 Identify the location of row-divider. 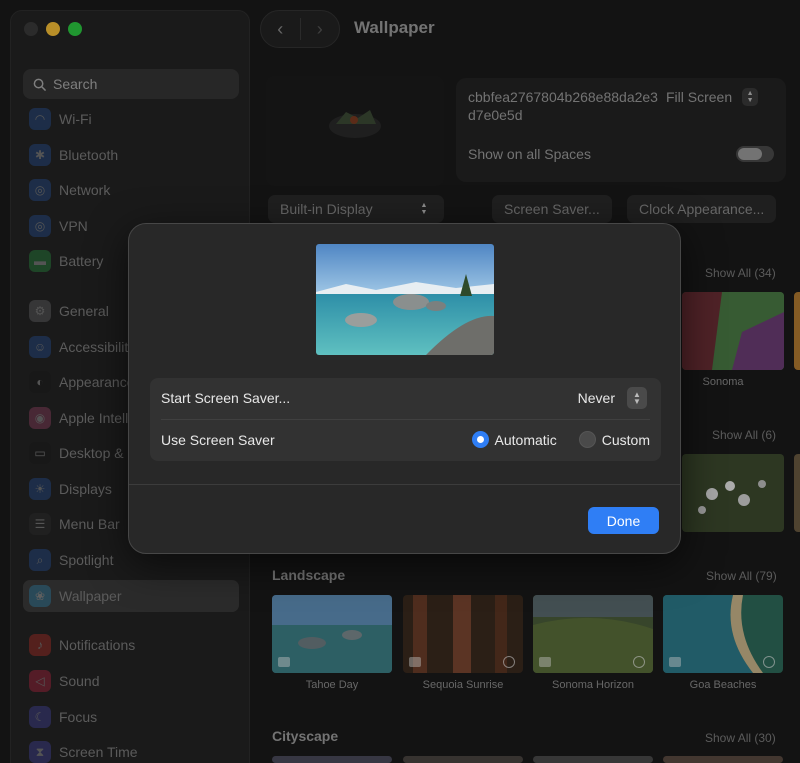
(405, 419).